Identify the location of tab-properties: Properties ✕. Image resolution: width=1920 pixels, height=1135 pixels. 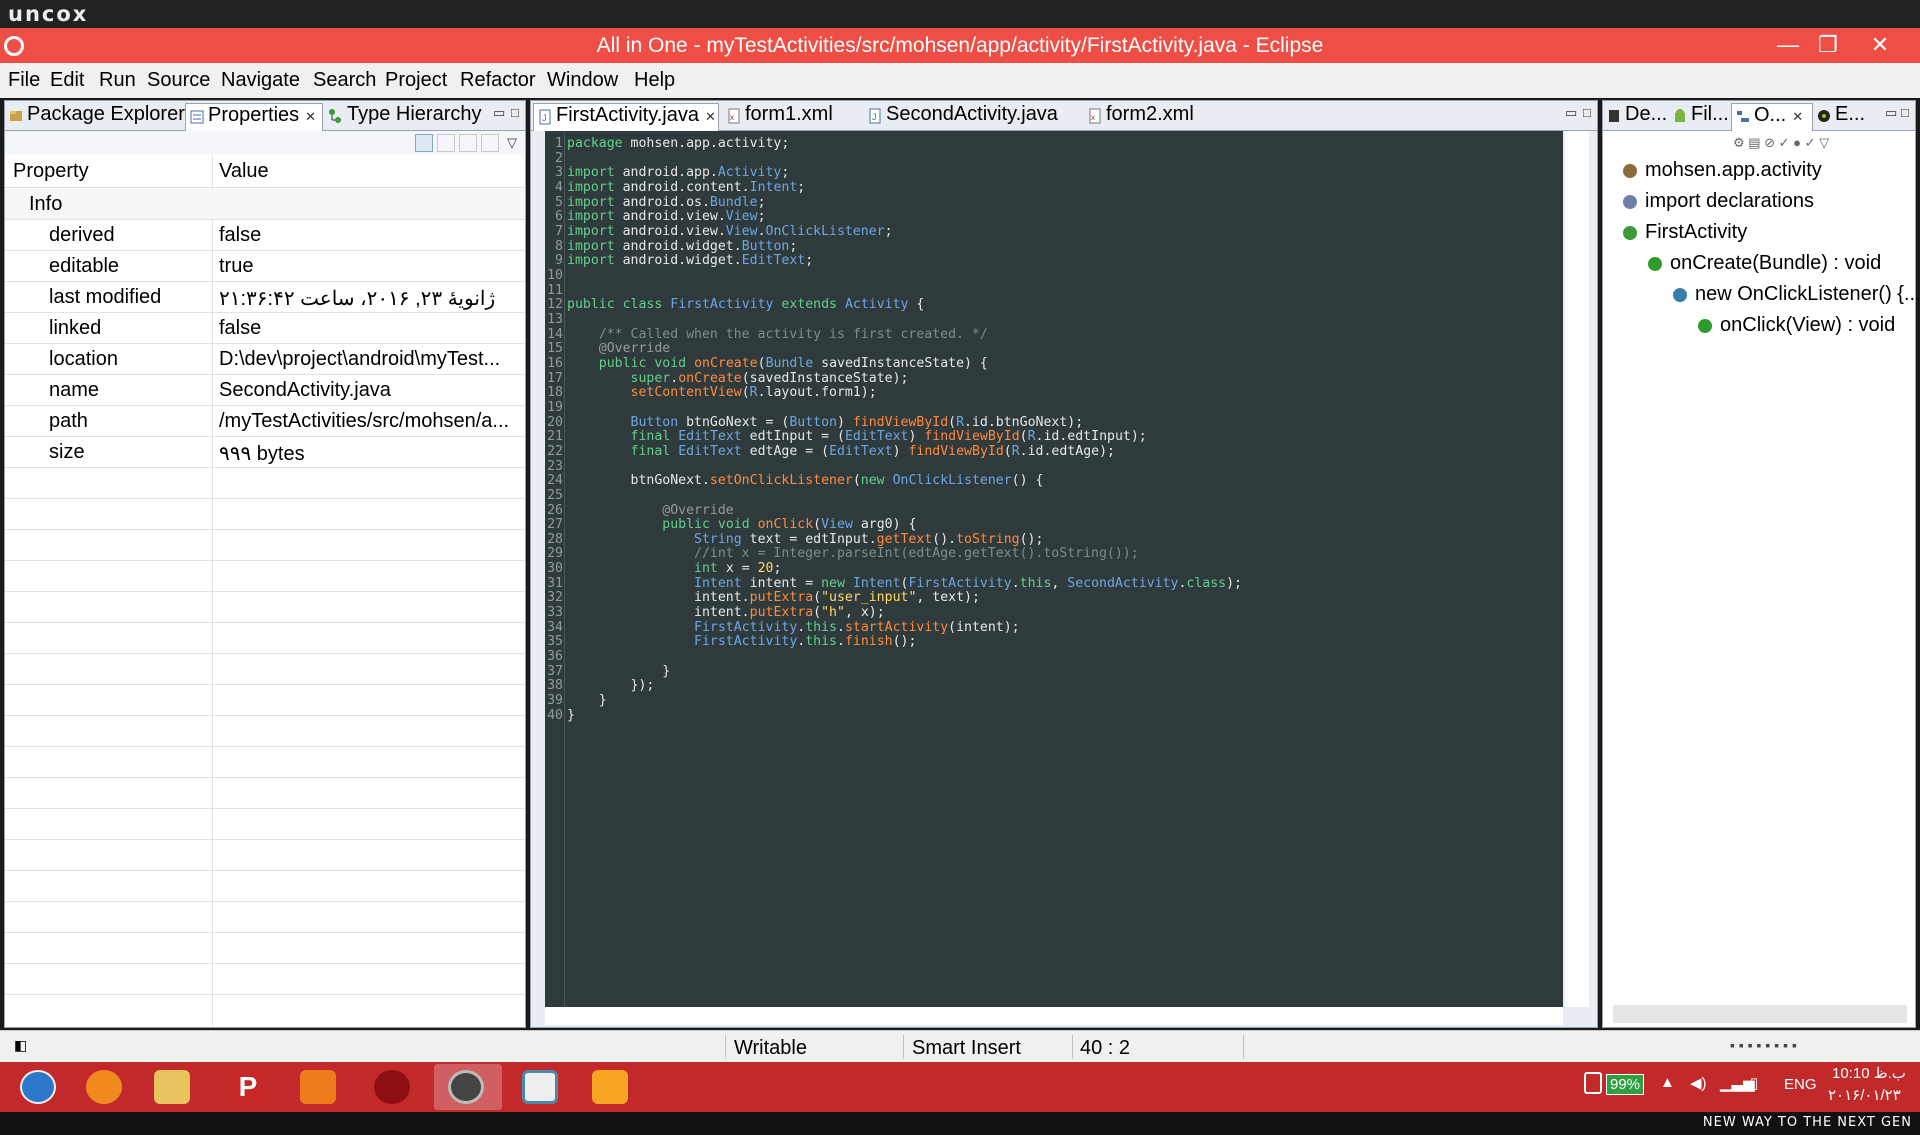
(254, 117).